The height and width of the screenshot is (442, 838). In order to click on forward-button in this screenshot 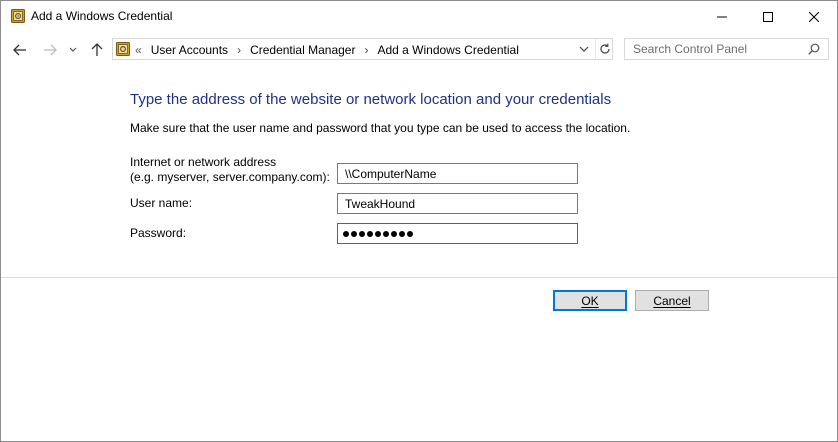, I will do `click(50, 50)`.